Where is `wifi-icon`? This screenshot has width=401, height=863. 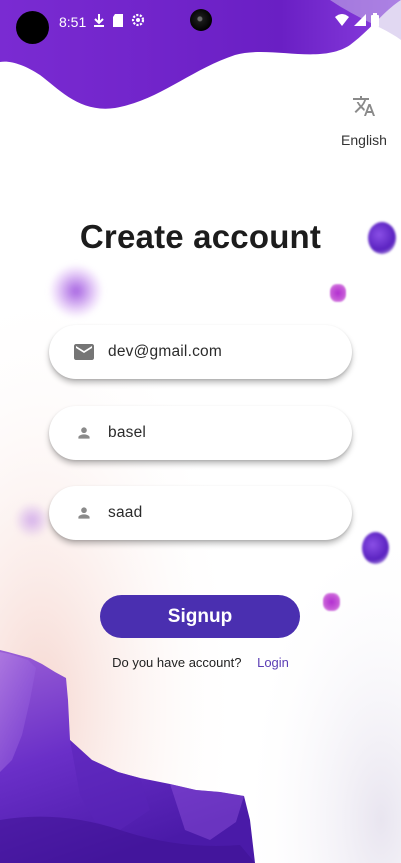 wifi-icon is located at coordinates (342, 20).